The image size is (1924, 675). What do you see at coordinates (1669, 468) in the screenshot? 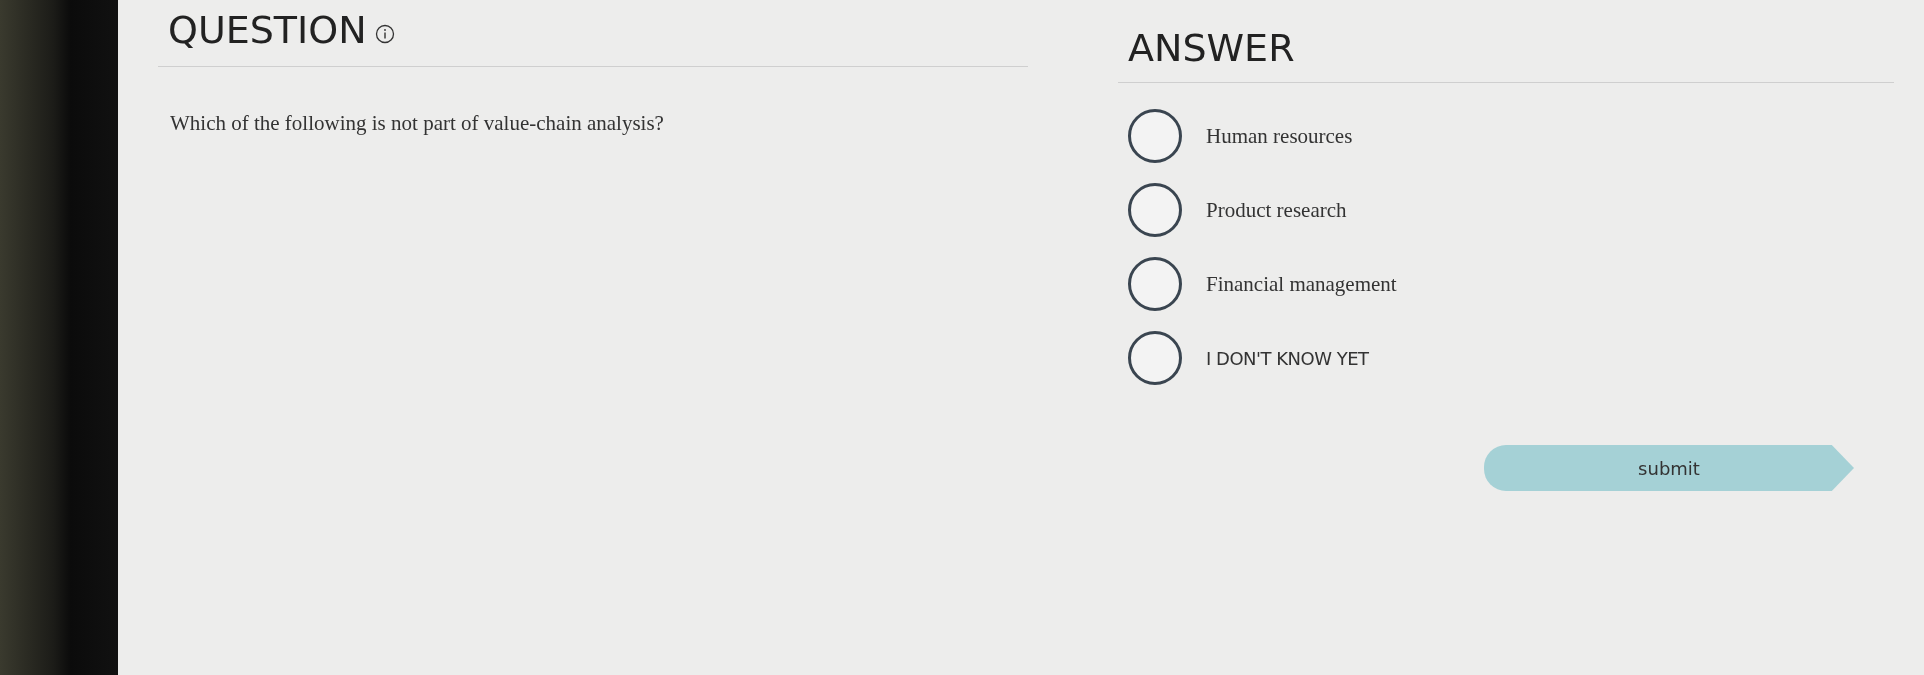
I see `submit-button: submit` at bounding box center [1669, 468].